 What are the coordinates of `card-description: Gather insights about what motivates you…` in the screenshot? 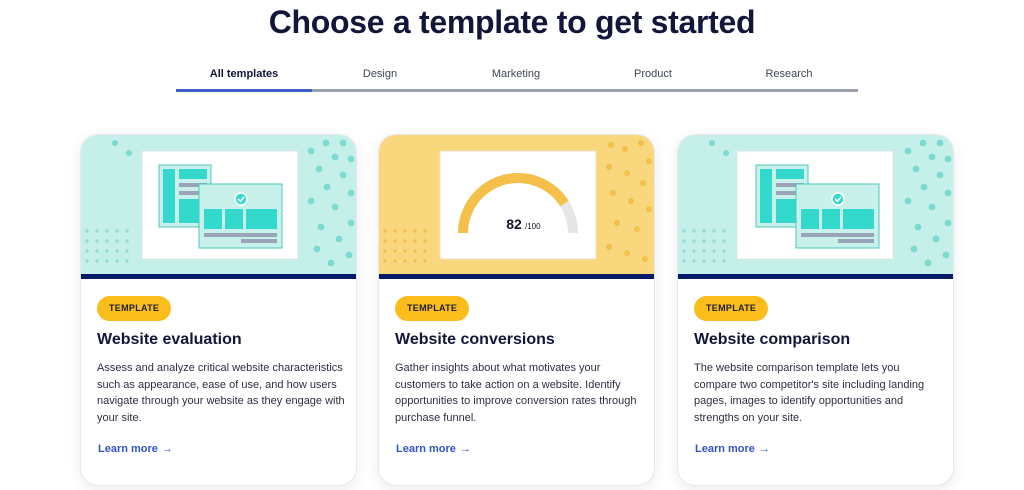 It's located at (516, 393).